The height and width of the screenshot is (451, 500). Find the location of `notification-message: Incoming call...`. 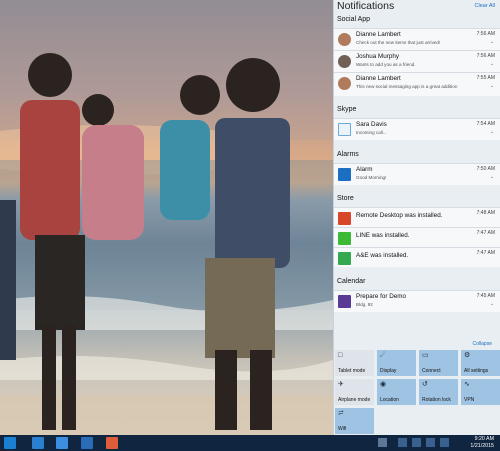

notification-message: Incoming call... is located at coordinates (371, 132).